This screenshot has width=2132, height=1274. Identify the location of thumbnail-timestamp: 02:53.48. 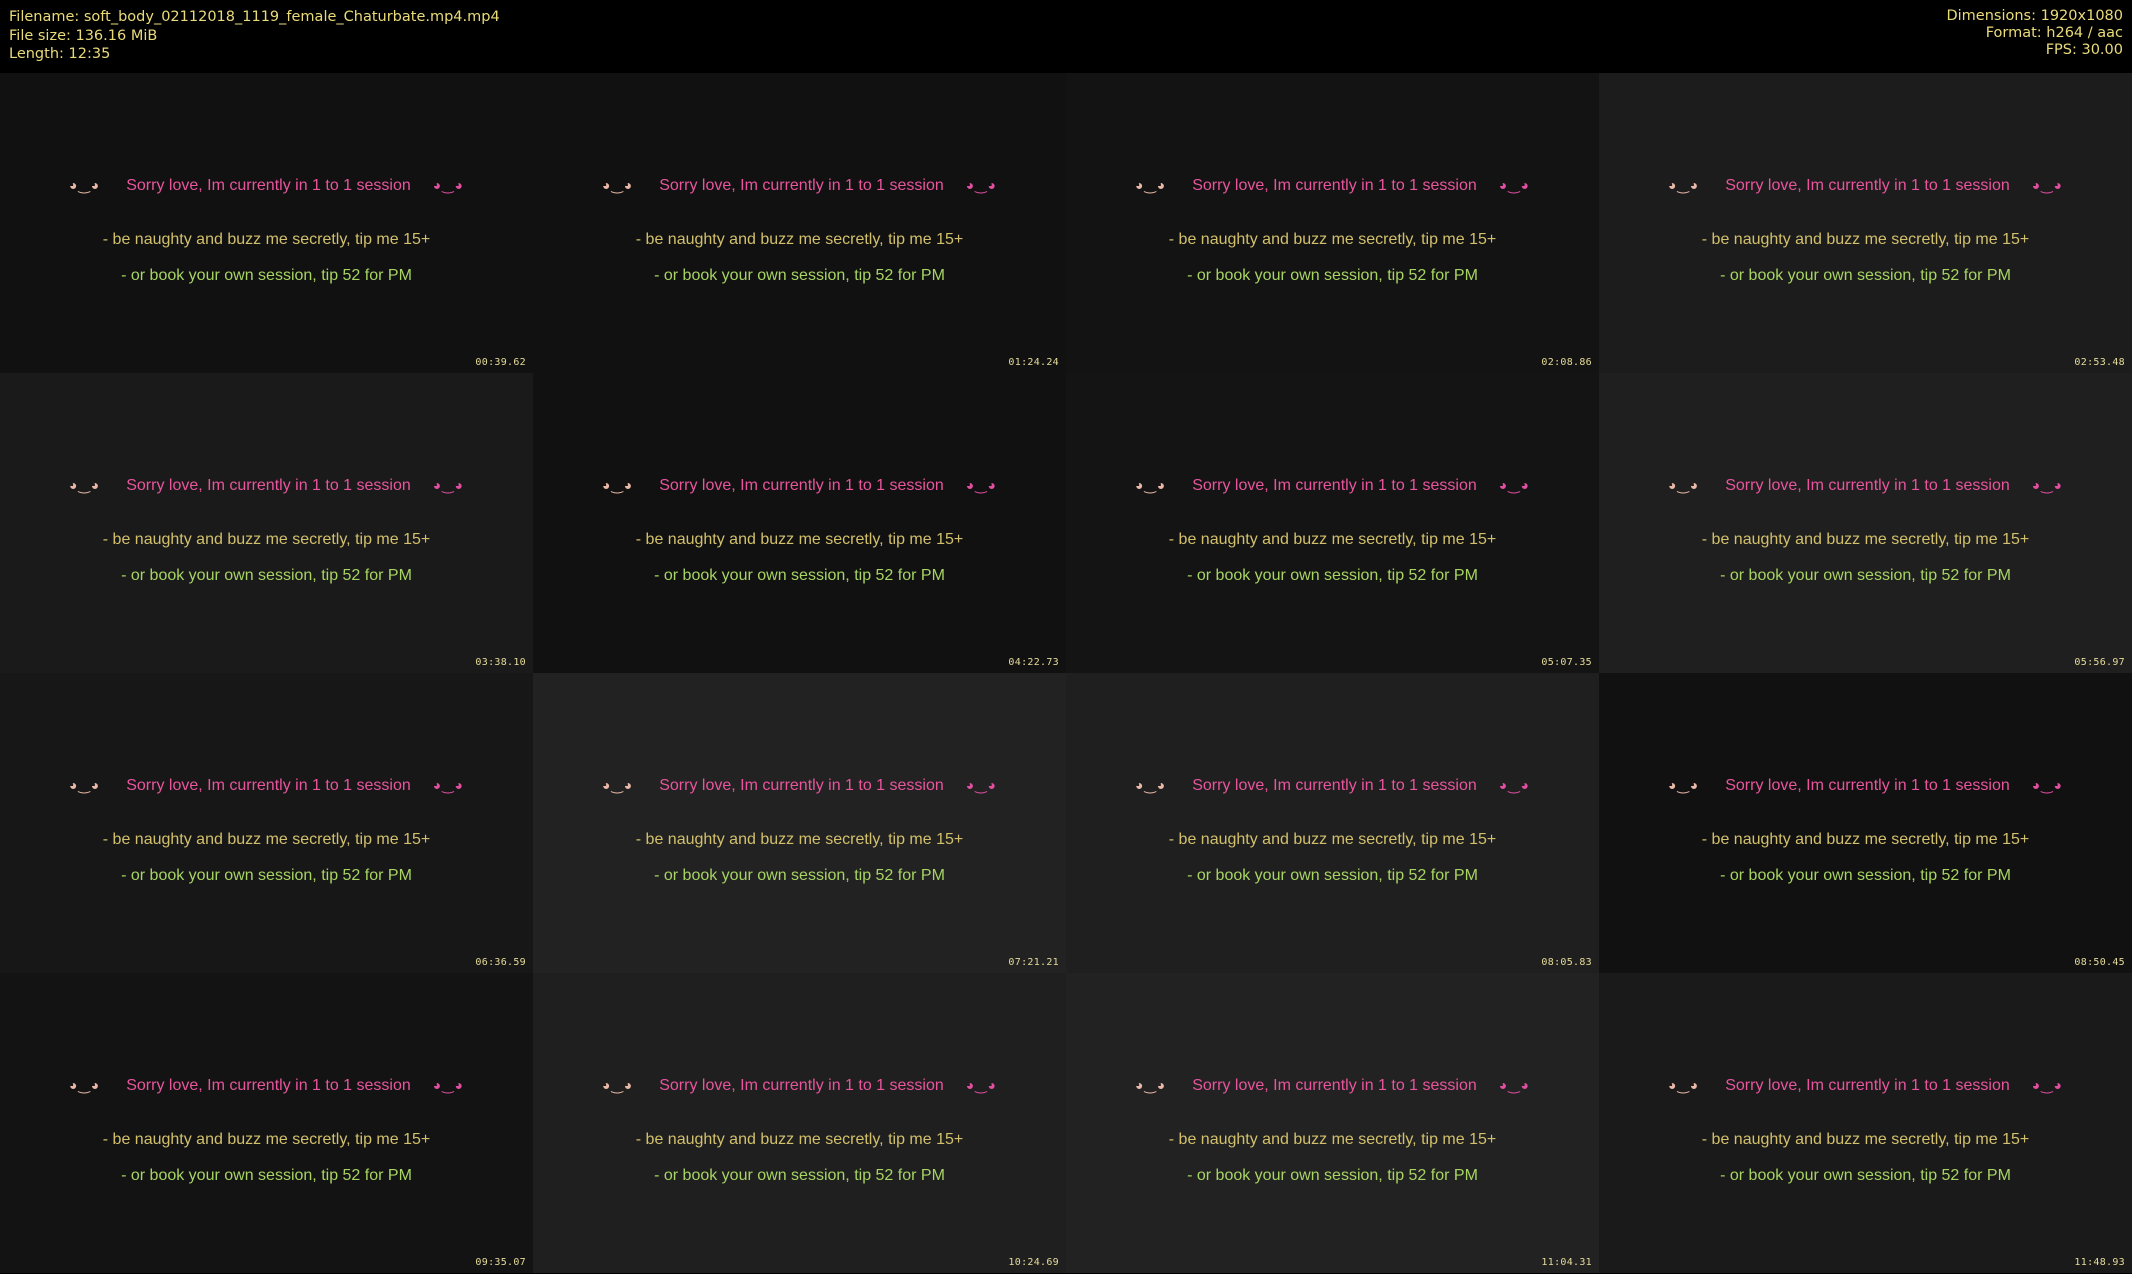
(2099, 362).